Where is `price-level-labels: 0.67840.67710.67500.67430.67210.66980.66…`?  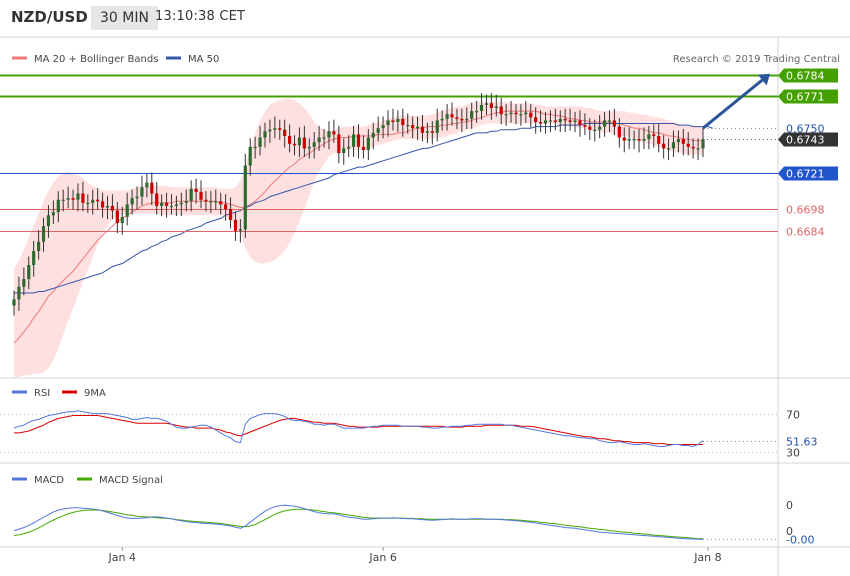
price-level-labels: 0.67840.67710.67500.67430.67210.66980.66… is located at coordinates (808, 153).